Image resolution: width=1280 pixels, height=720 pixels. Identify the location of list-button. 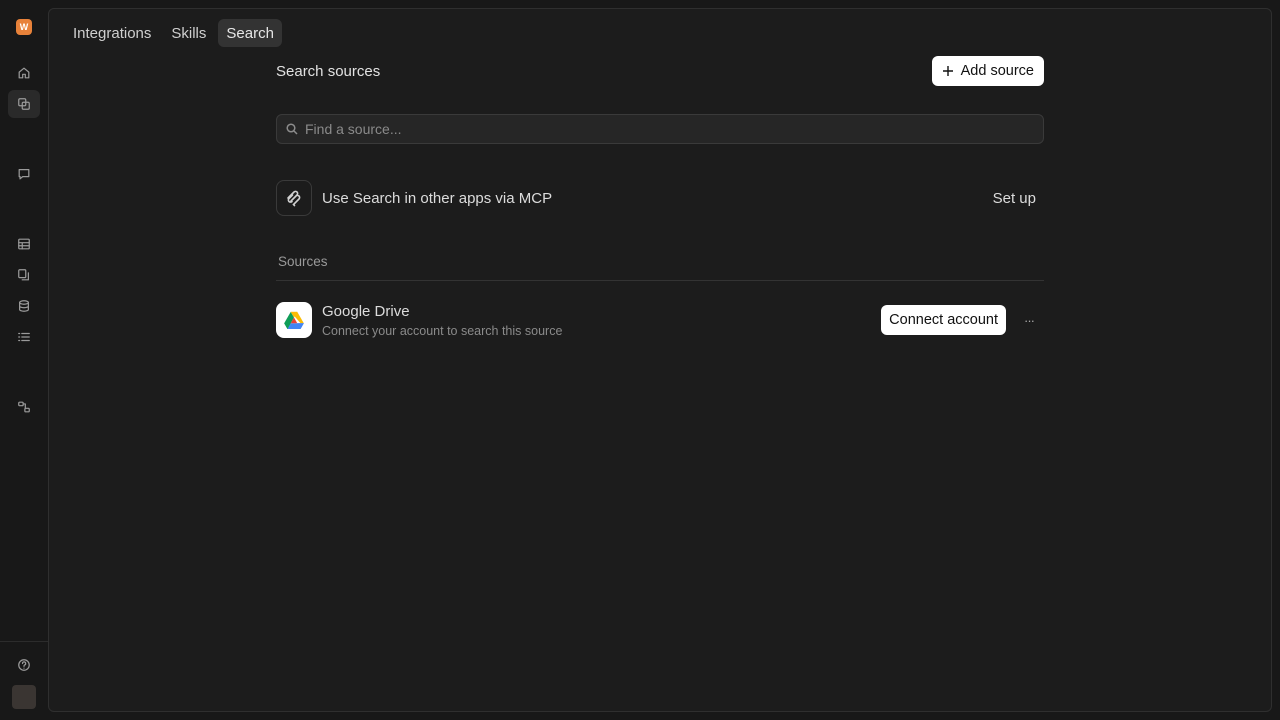
(24, 337).